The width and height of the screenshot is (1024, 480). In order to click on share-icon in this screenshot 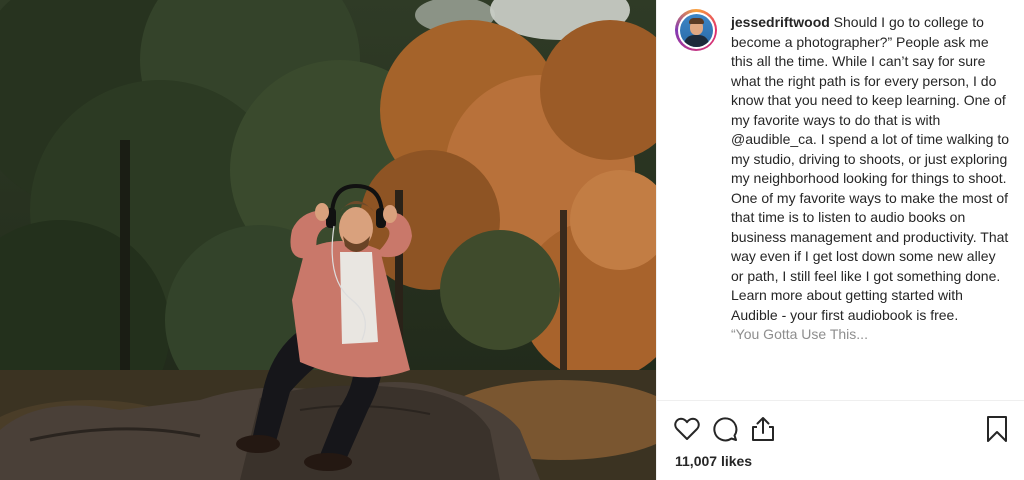, I will do `click(763, 429)`.